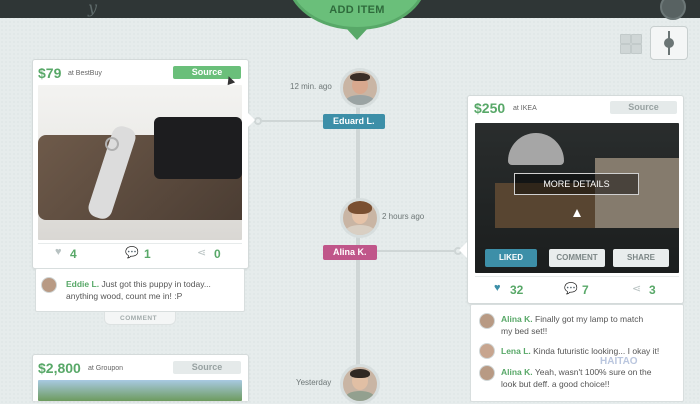  What do you see at coordinates (360, 88) in the screenshot?
I see `avatar-eduard` at bounding box center [360, 88].